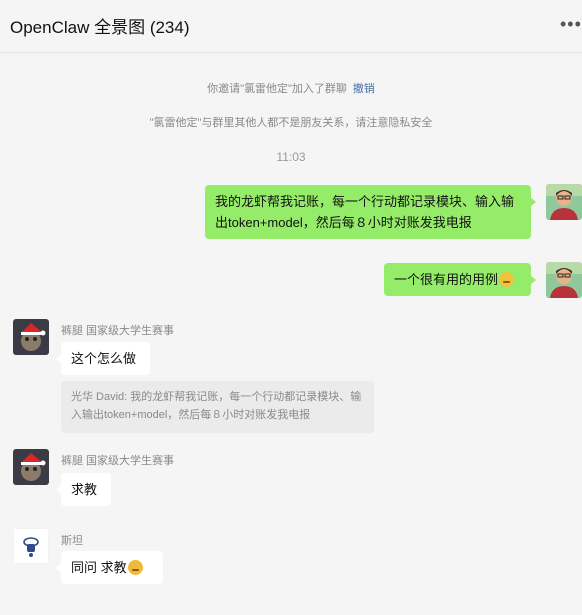 This screenshot has height=615, width=582. Describe the element at coordinates (100, 27) in the screenshot. I see `chat-title: OpenClaw 全景图 (234)` at that location.